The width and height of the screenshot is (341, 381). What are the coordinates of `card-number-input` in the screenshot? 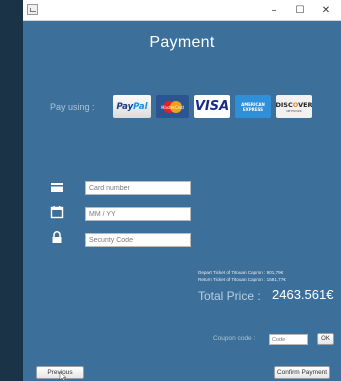 It's located at (138, 188).